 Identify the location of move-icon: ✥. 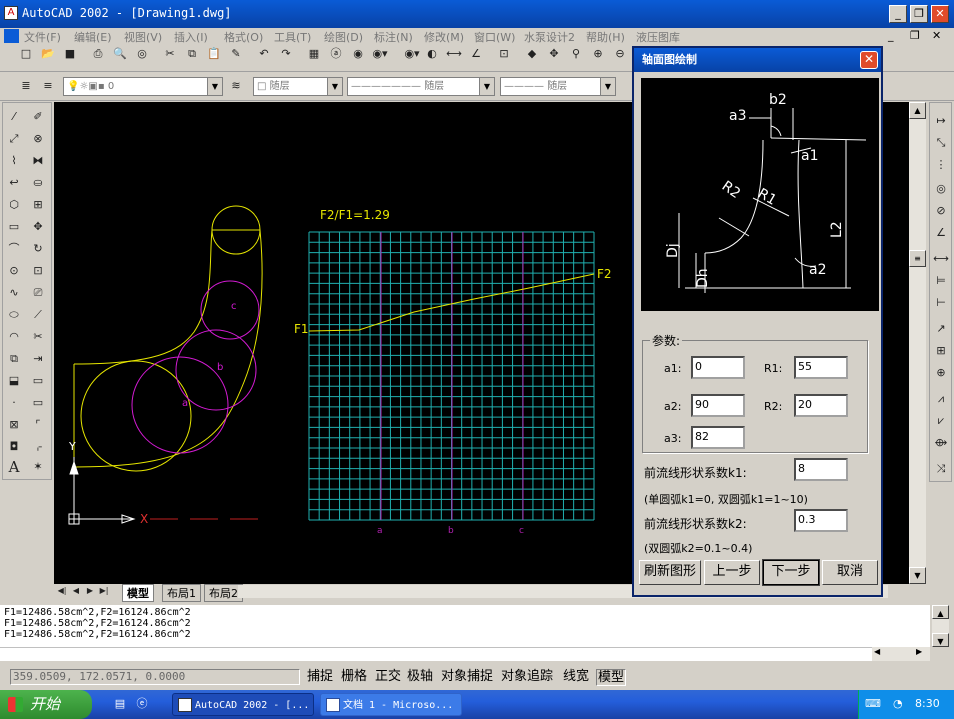
(38, 227).